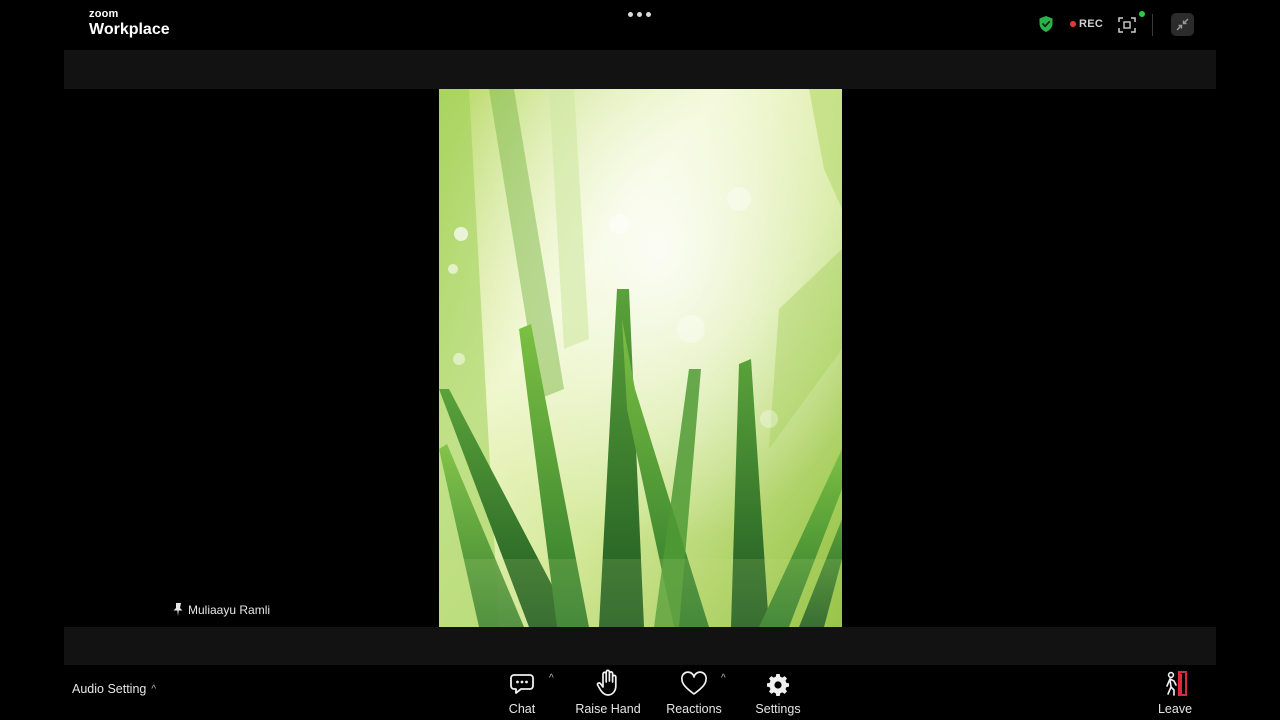 This screenshot has height=720, width=1280. I want to click on logo-large-text: Workplace, so click(129, 29).